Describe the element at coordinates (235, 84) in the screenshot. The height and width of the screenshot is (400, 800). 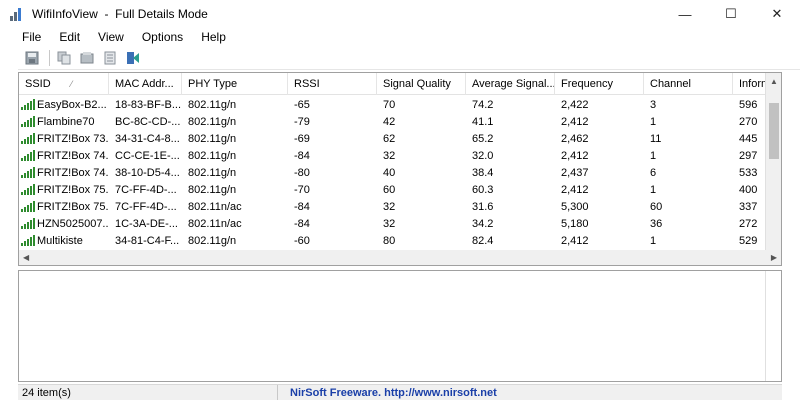
I see `column-header-phy: PHY Type` at that location.